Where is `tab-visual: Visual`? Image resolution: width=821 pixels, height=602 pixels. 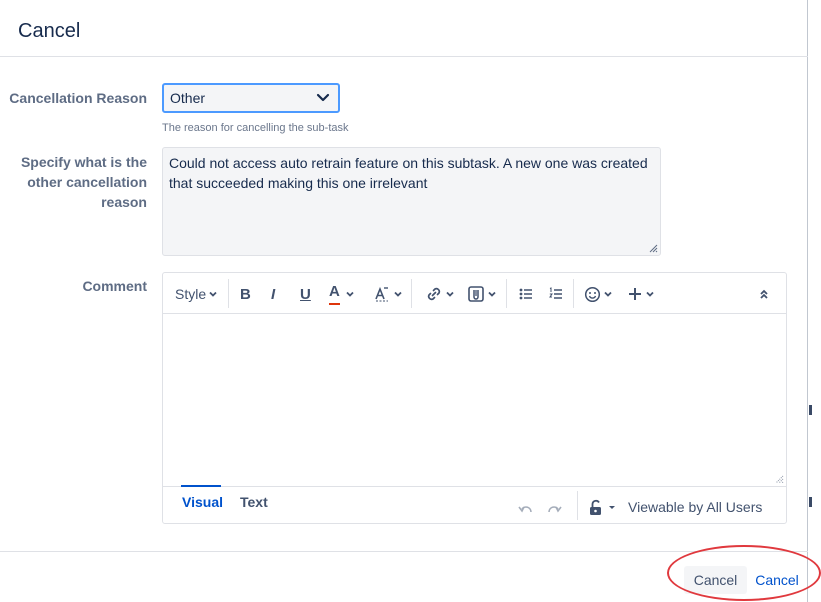
tab-visual: Visual is located at coordinates (202, 504).